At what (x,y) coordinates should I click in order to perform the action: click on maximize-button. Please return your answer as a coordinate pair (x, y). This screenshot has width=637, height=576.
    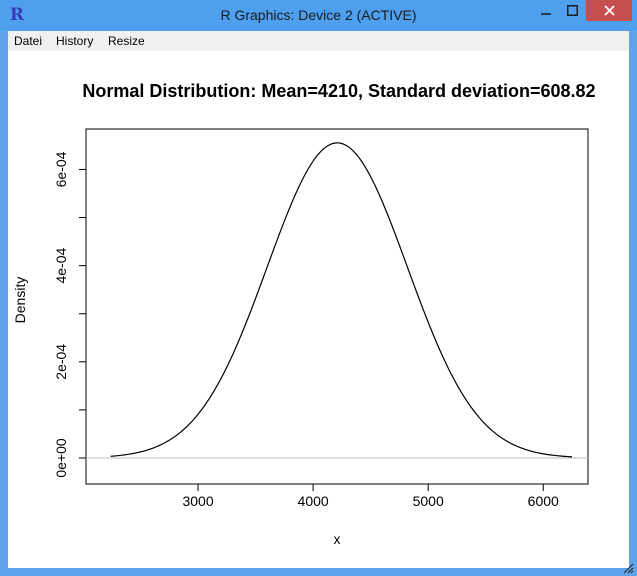
    Looking at the image, I should click on (572, 10).